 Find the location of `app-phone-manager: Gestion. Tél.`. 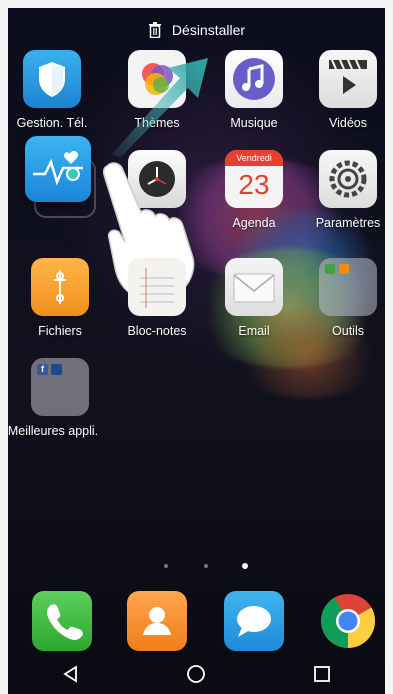

app-phone-manager: Gestion. Tél. is located at coordinates (52, 90).